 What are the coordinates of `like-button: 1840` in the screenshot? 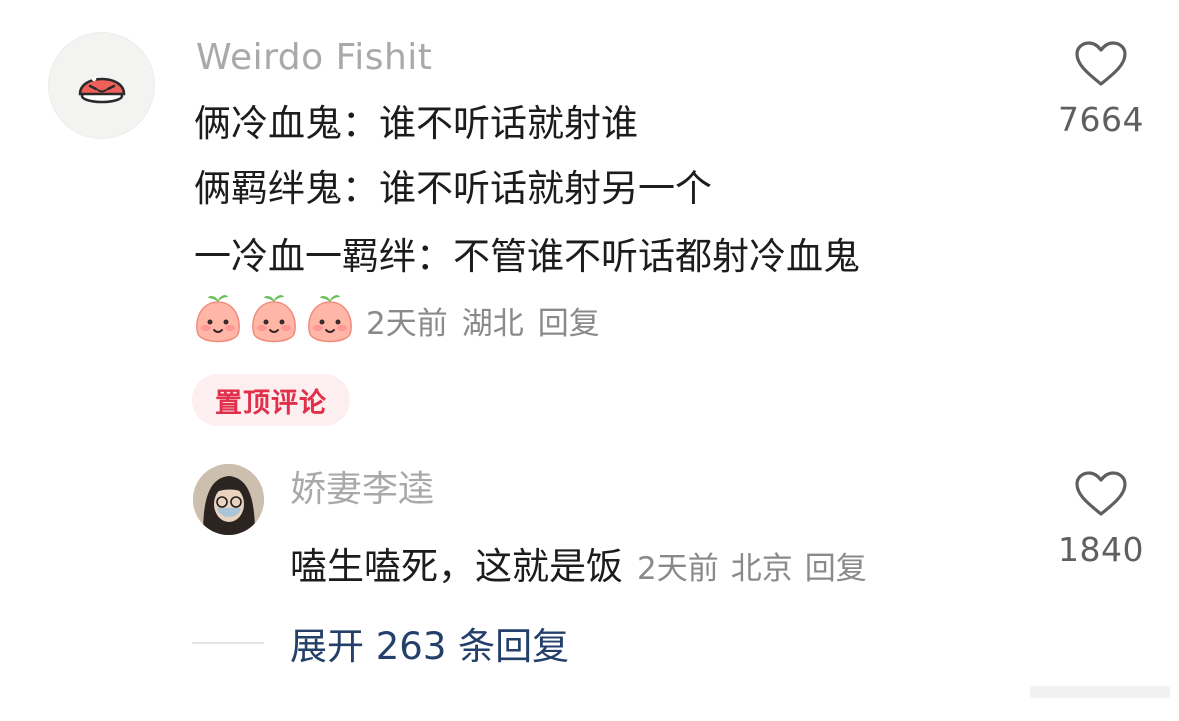 It's located at (1101, 519).